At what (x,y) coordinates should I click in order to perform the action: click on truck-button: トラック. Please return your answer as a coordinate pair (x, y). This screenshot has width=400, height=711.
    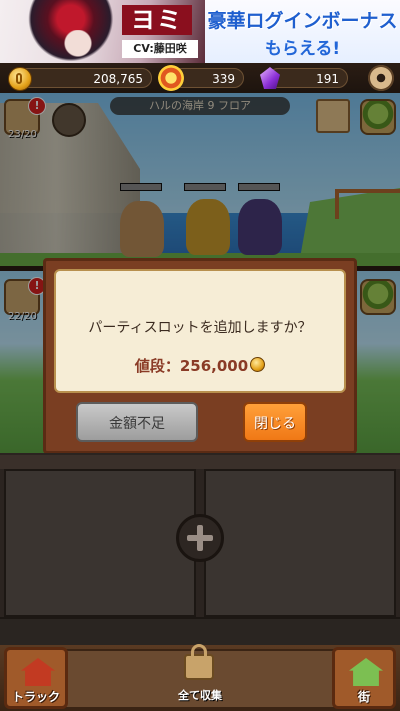
    Looking at the image, I should click on (36, 678).